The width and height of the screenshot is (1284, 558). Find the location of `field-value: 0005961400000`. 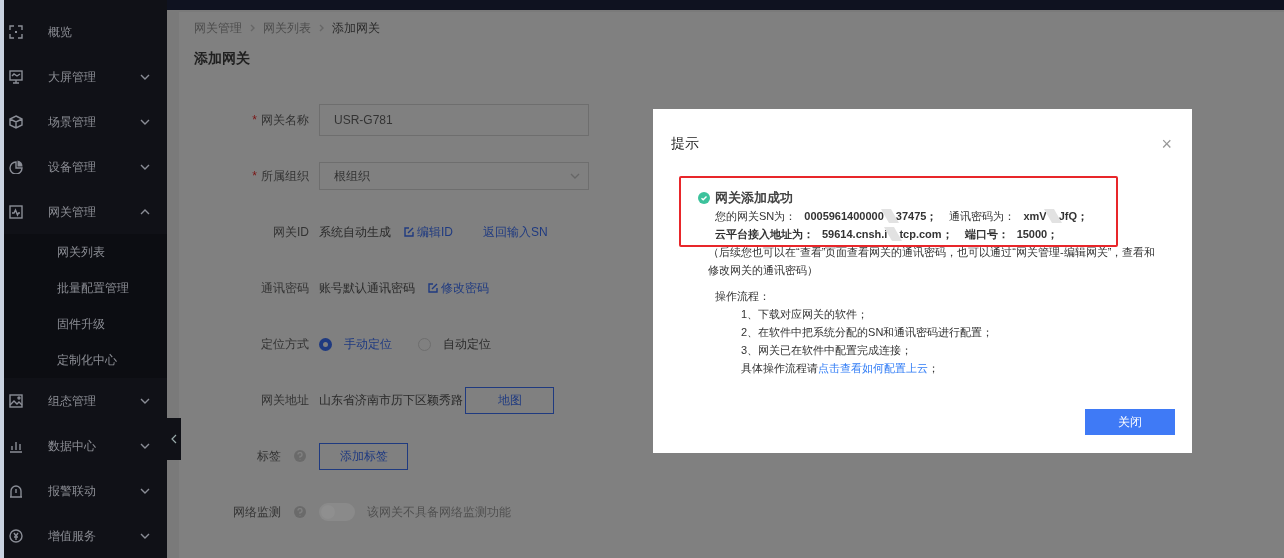

field-value: 0005961400000 is located at coordinates (844, 216).